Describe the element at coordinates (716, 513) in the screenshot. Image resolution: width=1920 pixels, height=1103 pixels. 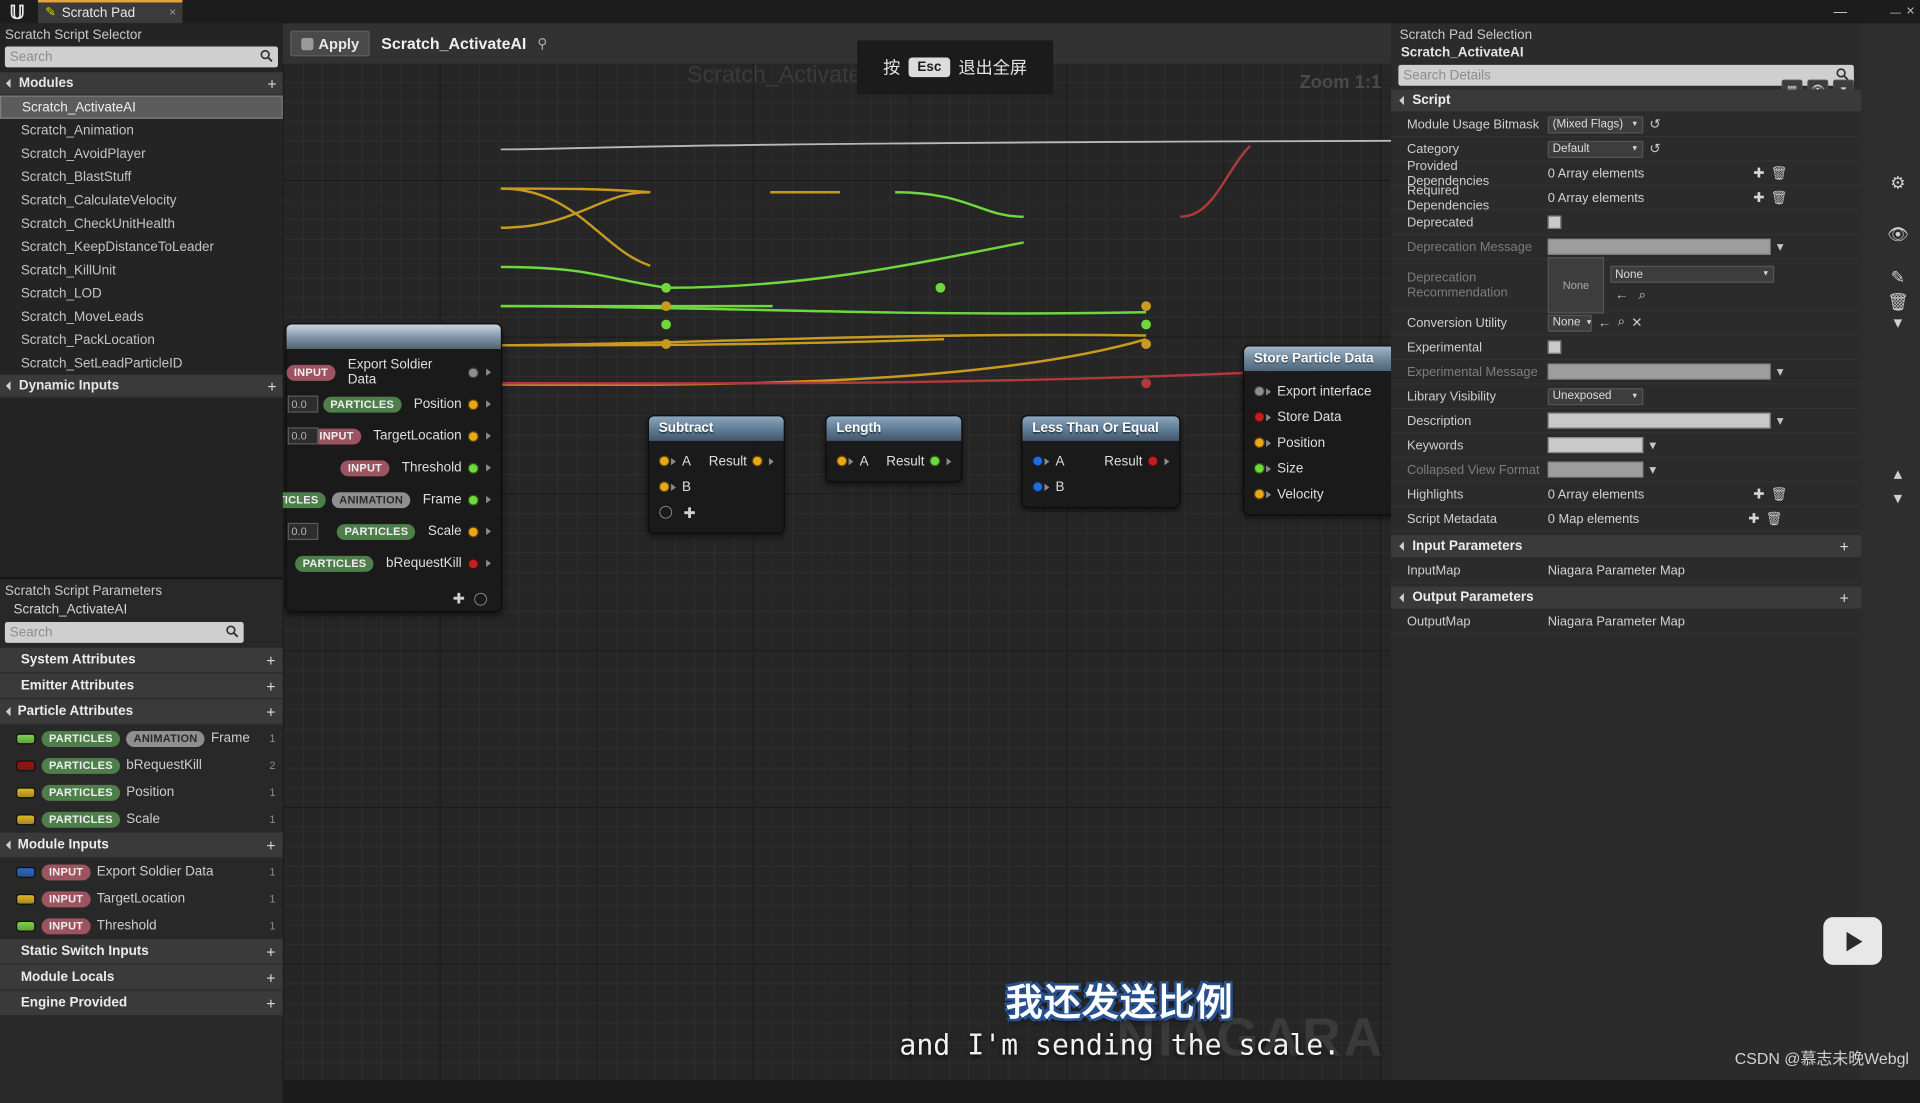
I see `subtract-add-pin-row: ◯ ✚` at that location.